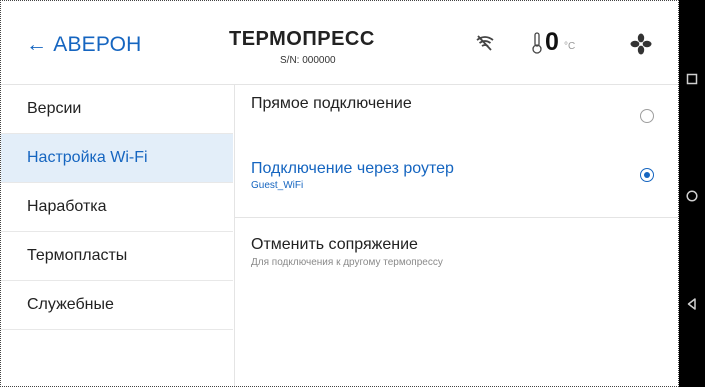 This screenshot has height=387, width=705. I want to click on radio-router, so click(647, 175).